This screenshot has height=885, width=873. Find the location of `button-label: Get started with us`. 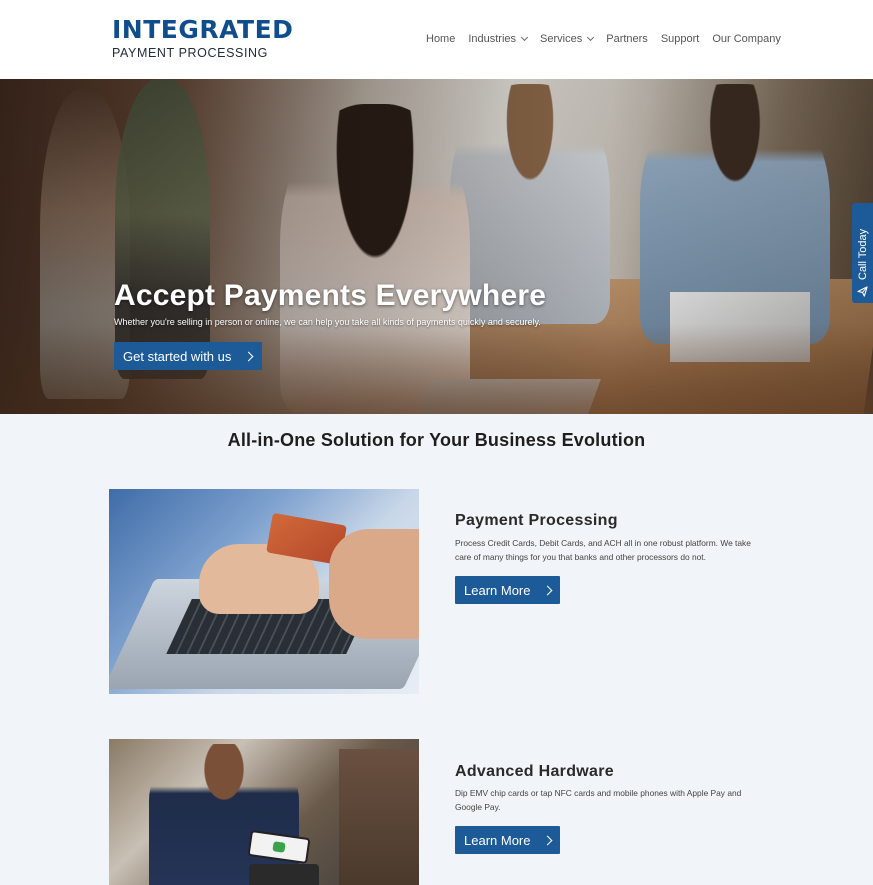

button-label: Get started with us is located at coordinates (177, 356).